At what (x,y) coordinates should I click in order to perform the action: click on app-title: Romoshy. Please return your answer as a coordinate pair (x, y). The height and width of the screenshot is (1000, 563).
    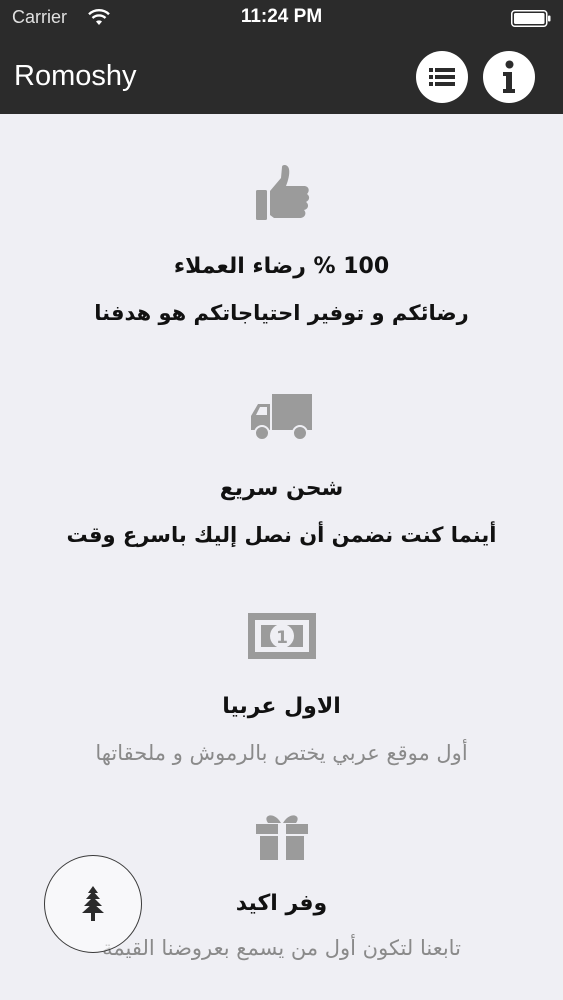
    Looking at the image, I should click on (75, 76).